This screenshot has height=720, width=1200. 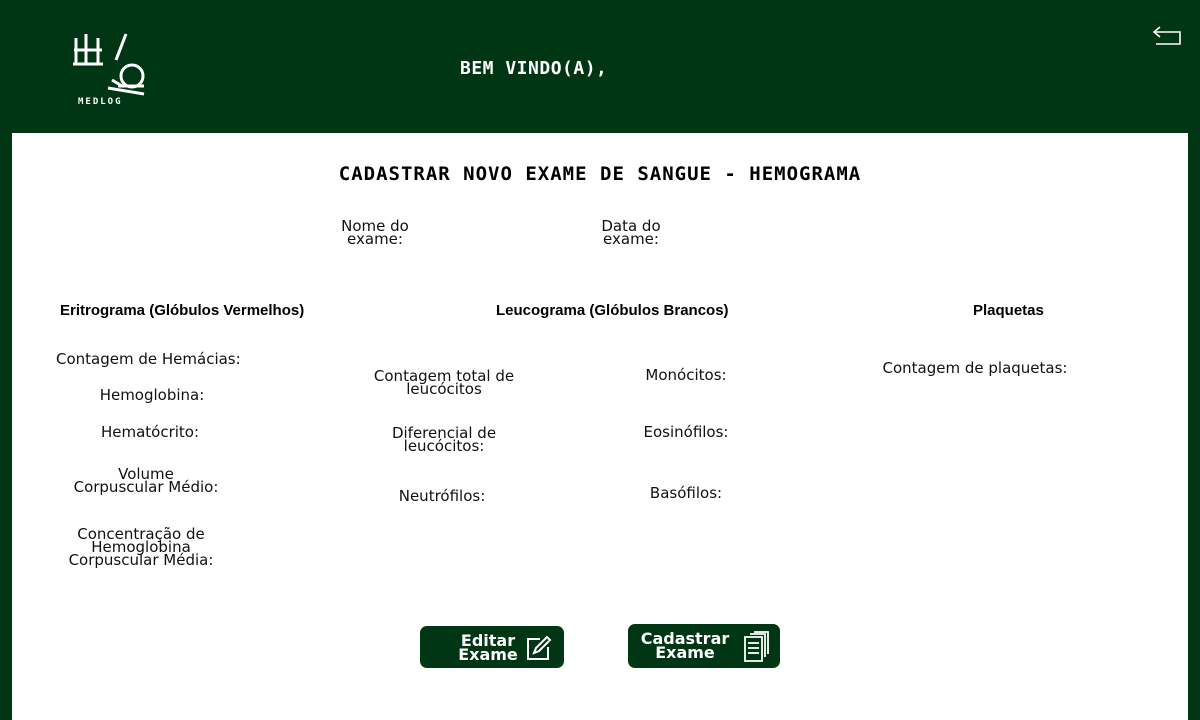 I want to click on logo-text: MEDLOG, so click(x=100, y=102).